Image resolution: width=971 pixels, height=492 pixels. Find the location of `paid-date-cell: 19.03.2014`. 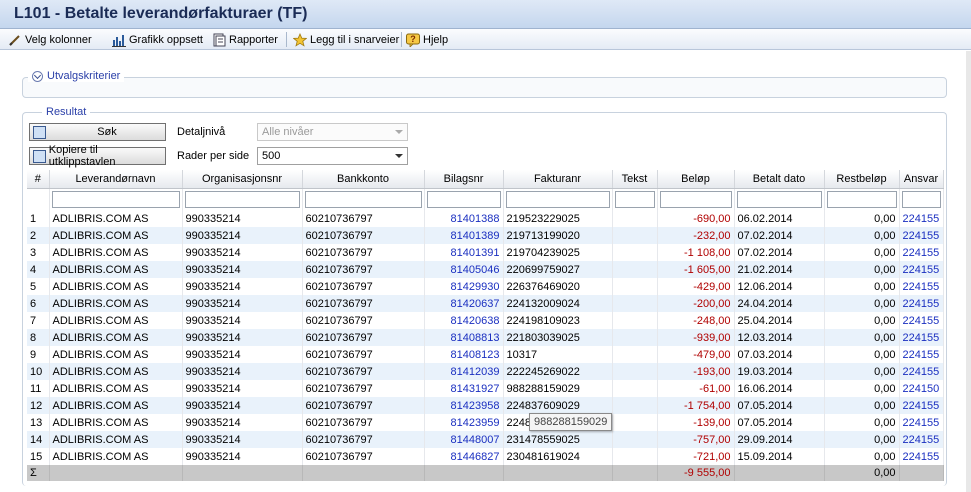

paid-date-cell: 19.03.2014 is located at coordinates (779, 371).